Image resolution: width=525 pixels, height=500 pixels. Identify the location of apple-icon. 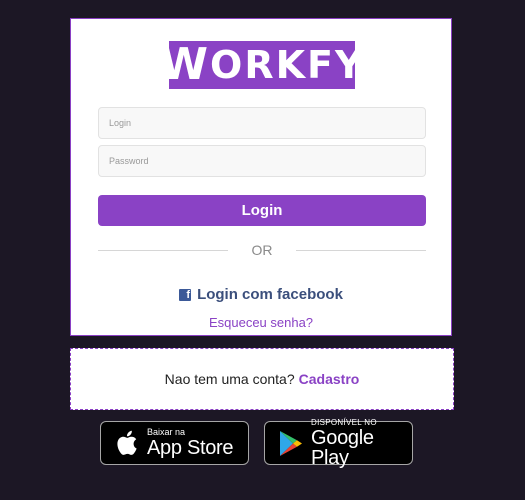
(127, 442).